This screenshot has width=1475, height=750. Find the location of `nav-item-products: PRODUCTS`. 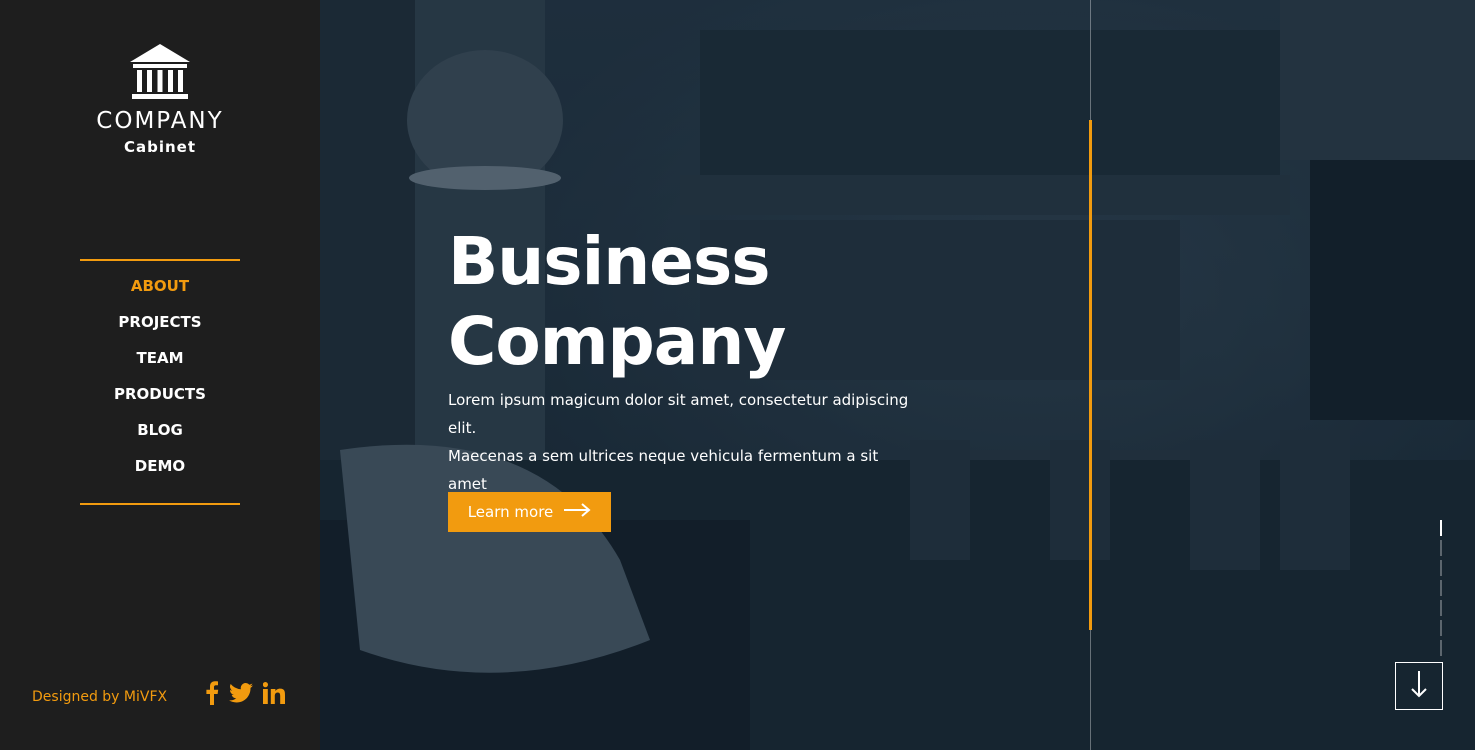

nav-item-products: PRODUCTS is located at coordinates (160, 401).